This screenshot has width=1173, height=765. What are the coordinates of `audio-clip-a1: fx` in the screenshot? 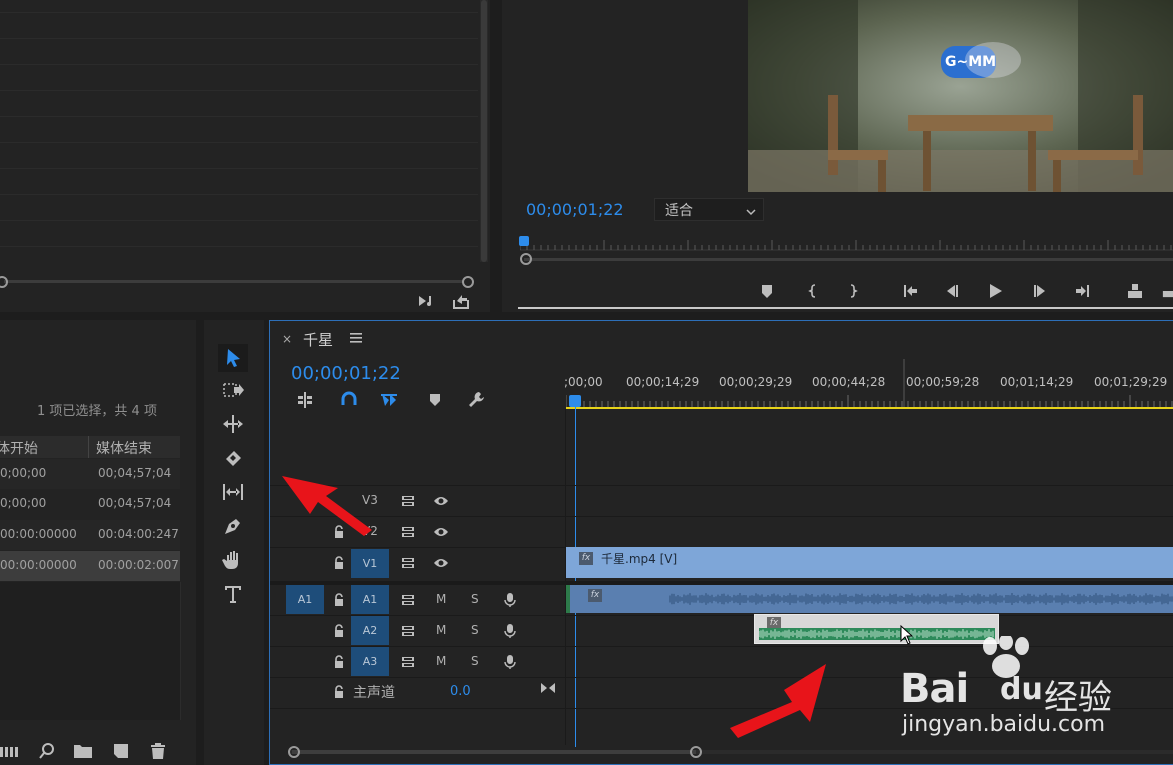 It's located at (869, 599).